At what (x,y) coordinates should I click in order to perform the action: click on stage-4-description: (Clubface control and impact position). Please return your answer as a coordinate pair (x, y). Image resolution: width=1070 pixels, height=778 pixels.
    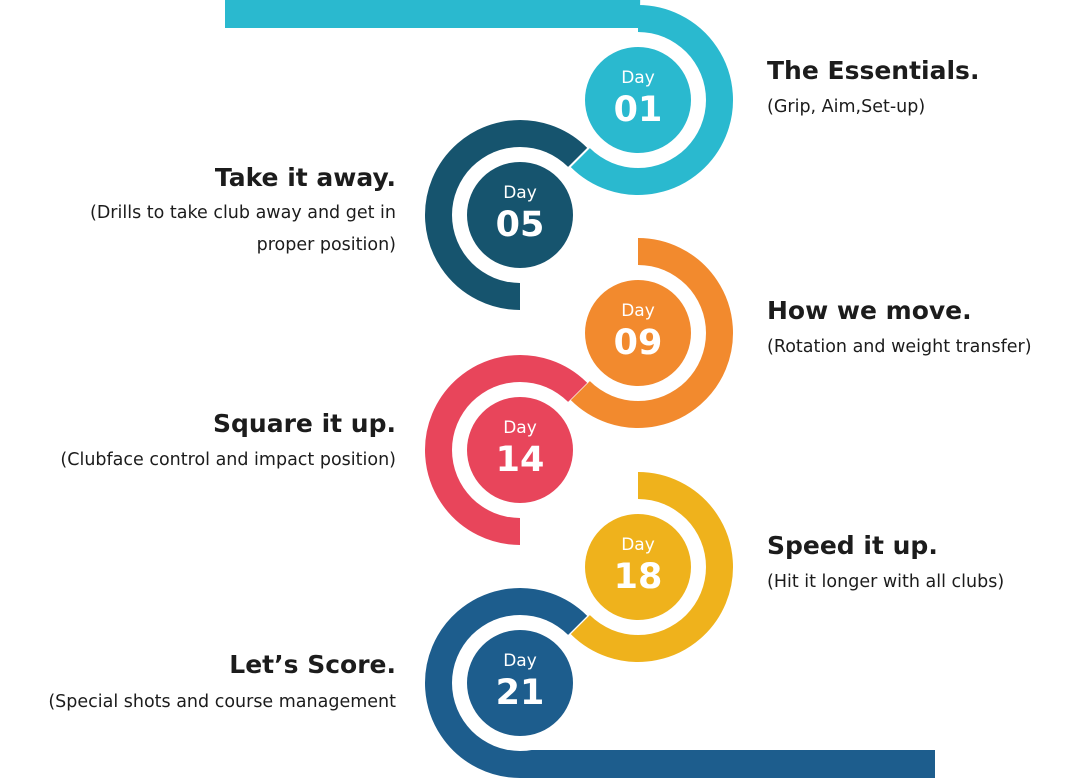
    Looking at the image, I should click on (228, 460).